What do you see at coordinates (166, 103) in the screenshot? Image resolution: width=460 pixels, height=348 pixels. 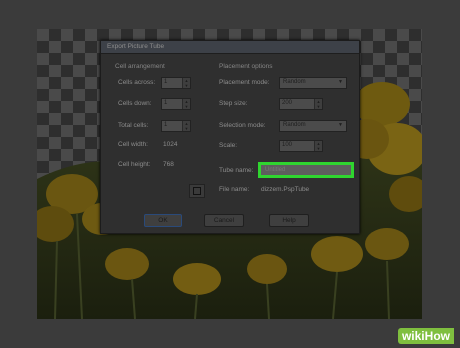 I see `cells-down-value: 1` at bounding box center [166, 103].